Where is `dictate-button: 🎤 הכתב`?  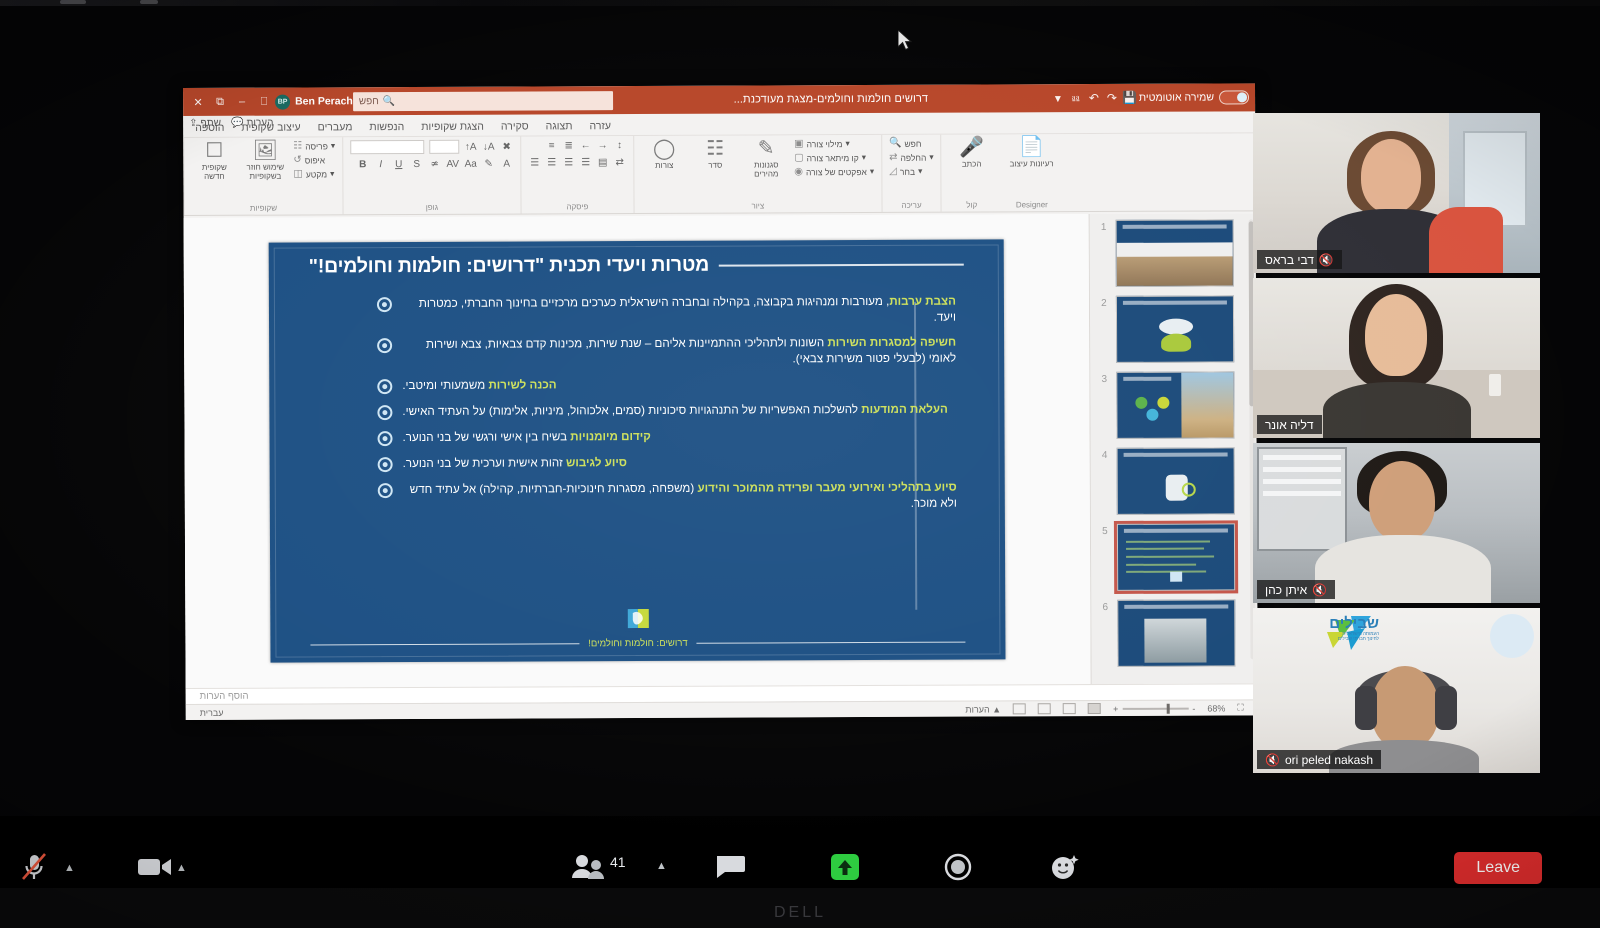
dictate-button: 🎤 הכתב is located at coordinates (972, 152).